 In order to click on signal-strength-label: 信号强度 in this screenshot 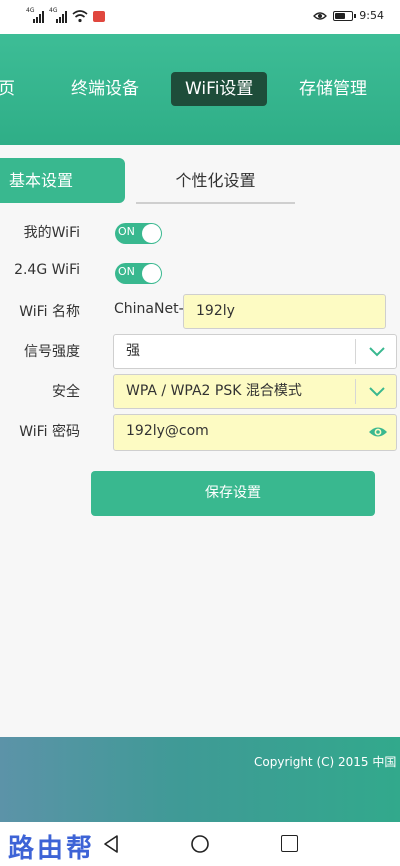, I will do `click(52, 352)`.